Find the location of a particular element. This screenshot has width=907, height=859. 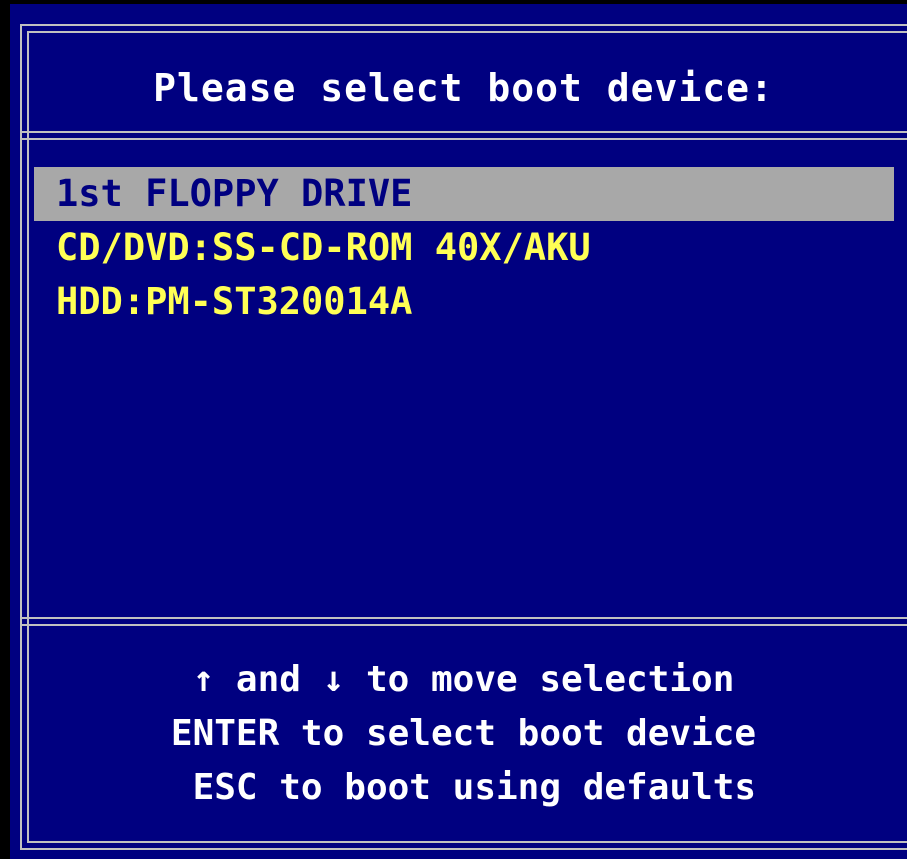

boot-device-item-cd-dvd: CD/DVD:SS-CD-ROM 40X/AKU is located at coordinates (464, 248).